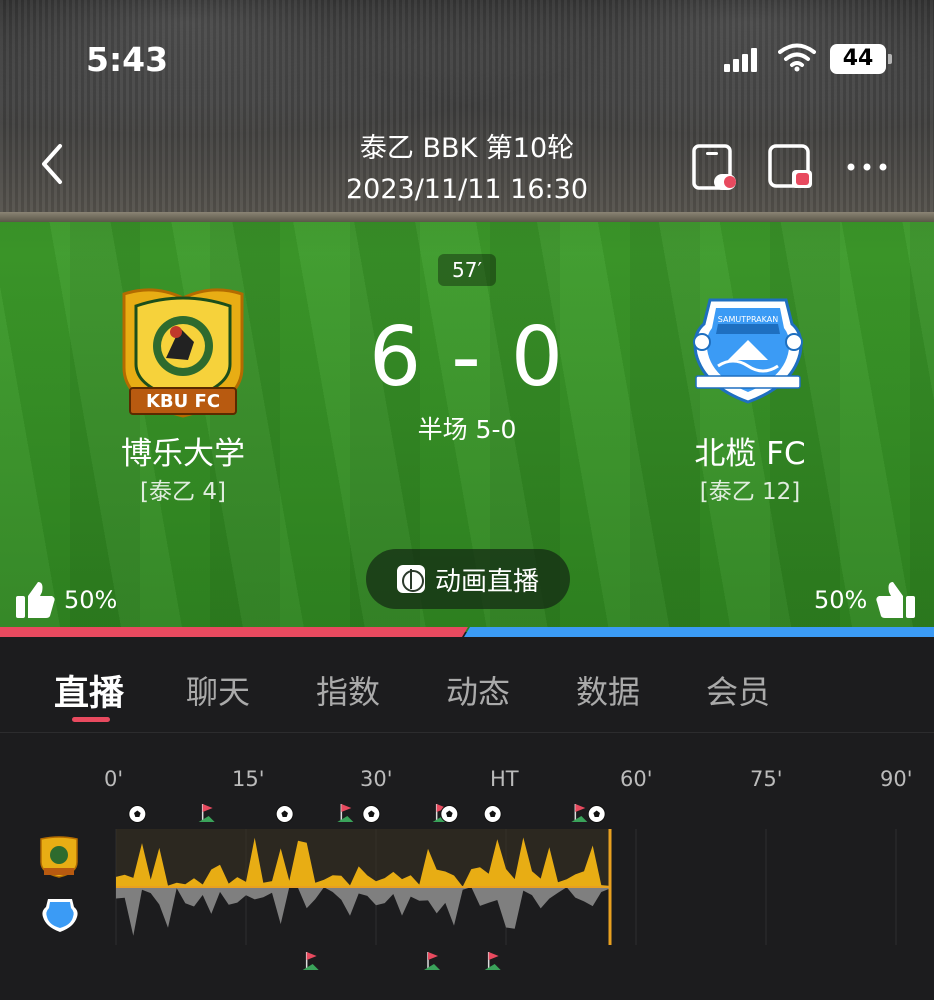 Image resolution: width=934 pixels, height=1000 pixels. I want to click on home-like-pct: 50%, so click(91, 600).